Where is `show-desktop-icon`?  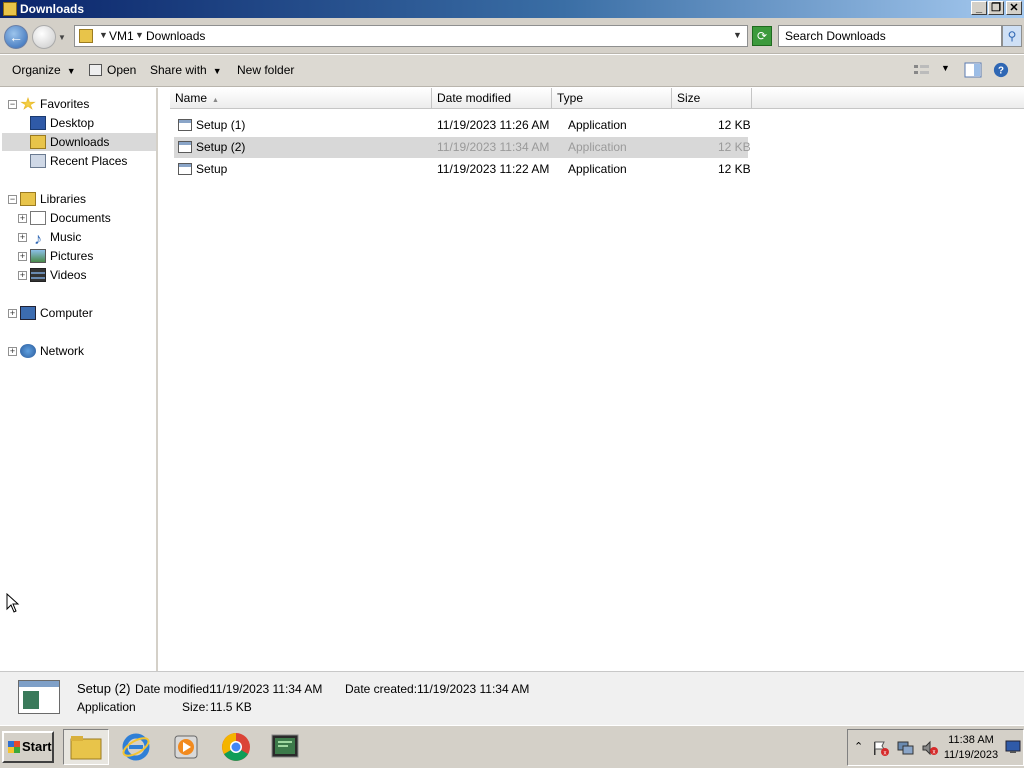
show-desktop-icon is located at coordinates (1013, 747).